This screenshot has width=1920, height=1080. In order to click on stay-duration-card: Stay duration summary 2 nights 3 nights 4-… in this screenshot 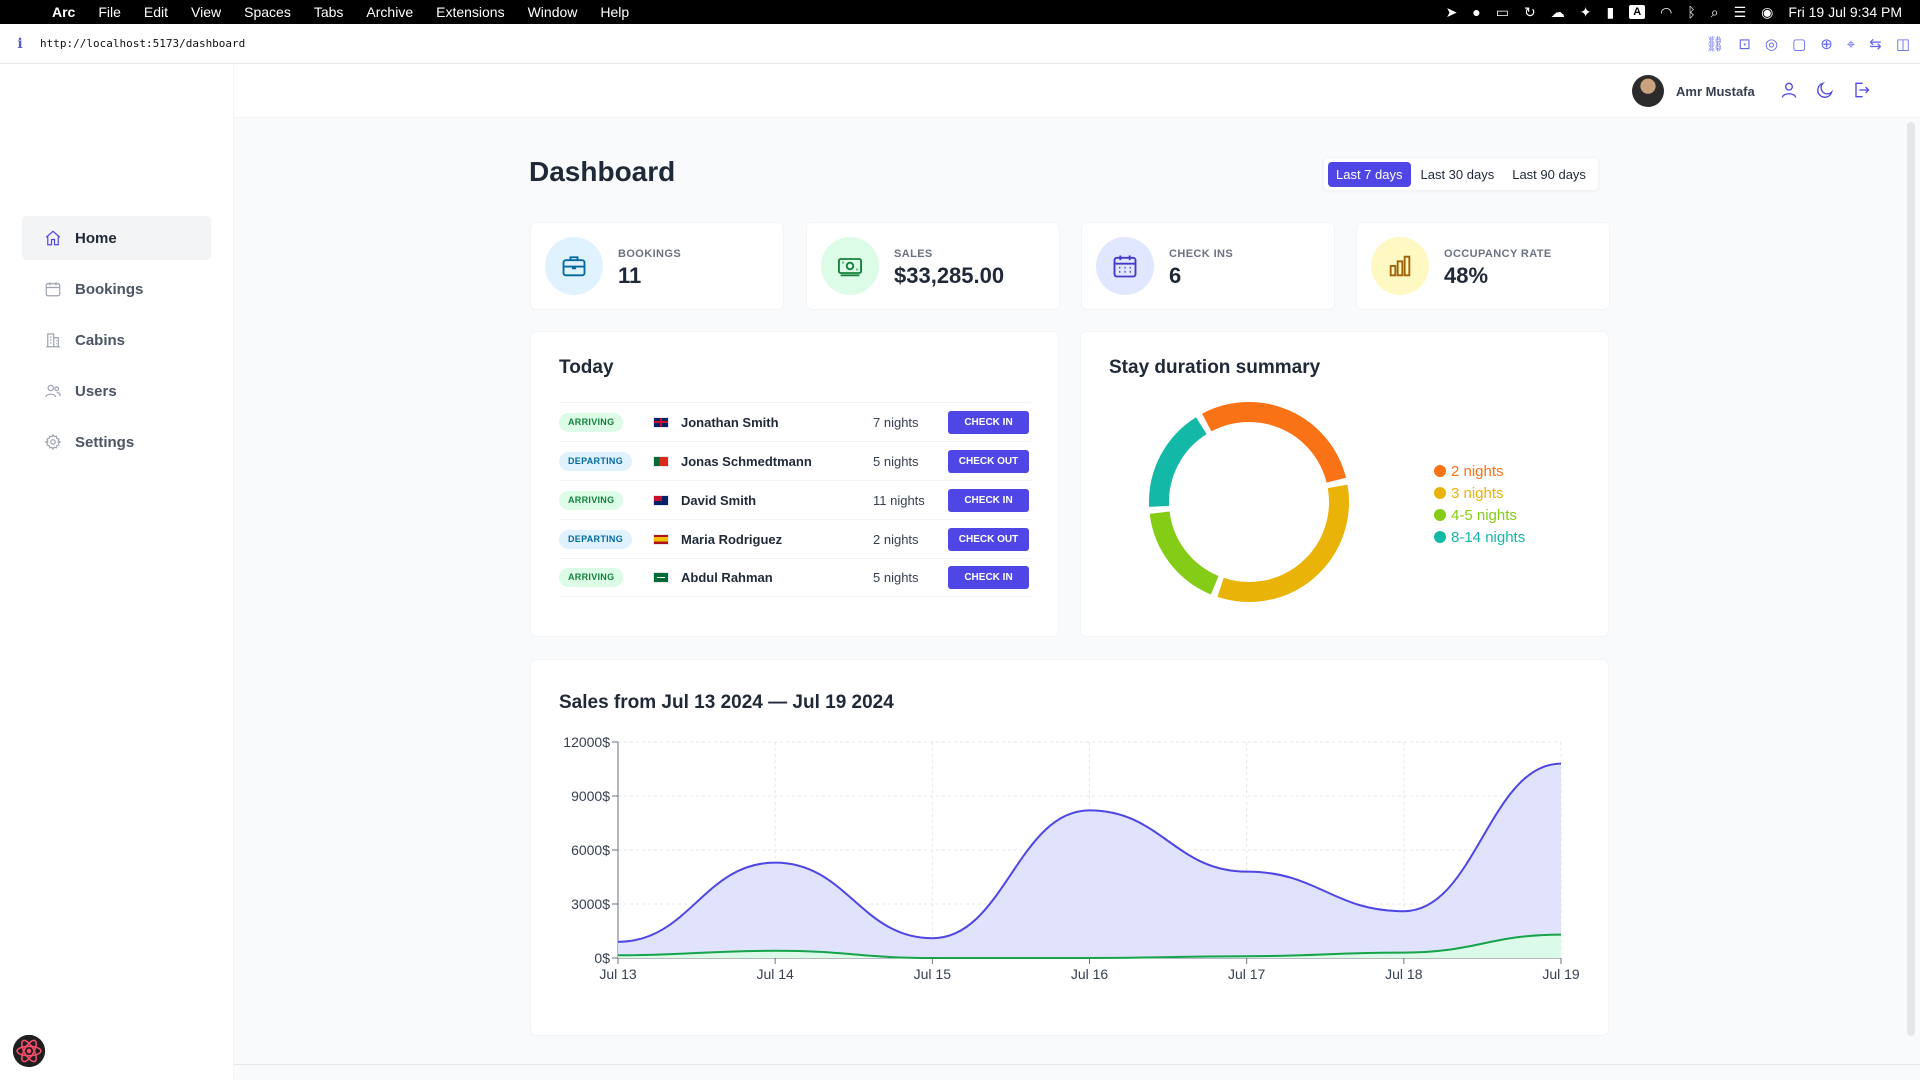, I will do `click(1344, 484)`.